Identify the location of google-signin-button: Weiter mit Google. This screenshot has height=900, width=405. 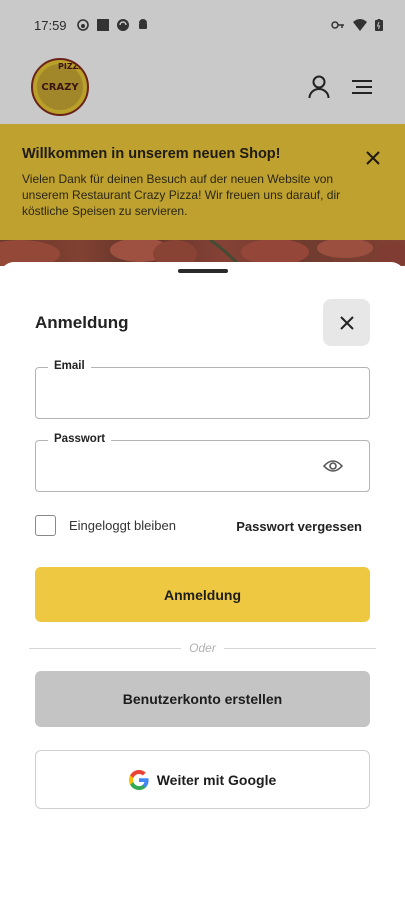
(202, 779).